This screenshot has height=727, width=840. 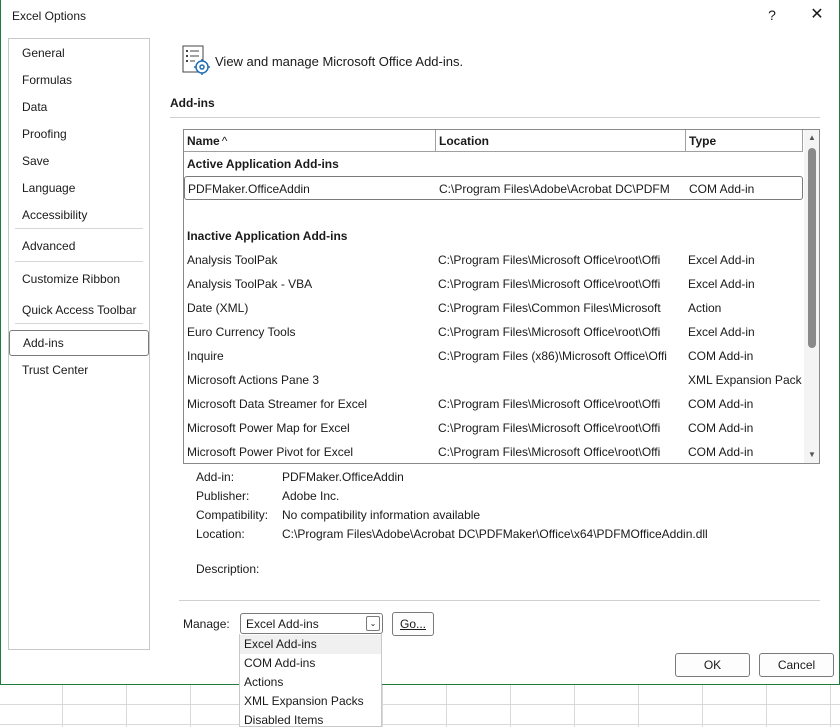 I want to click on scroll-up-icon: ▲, so click(x=811, y=138).